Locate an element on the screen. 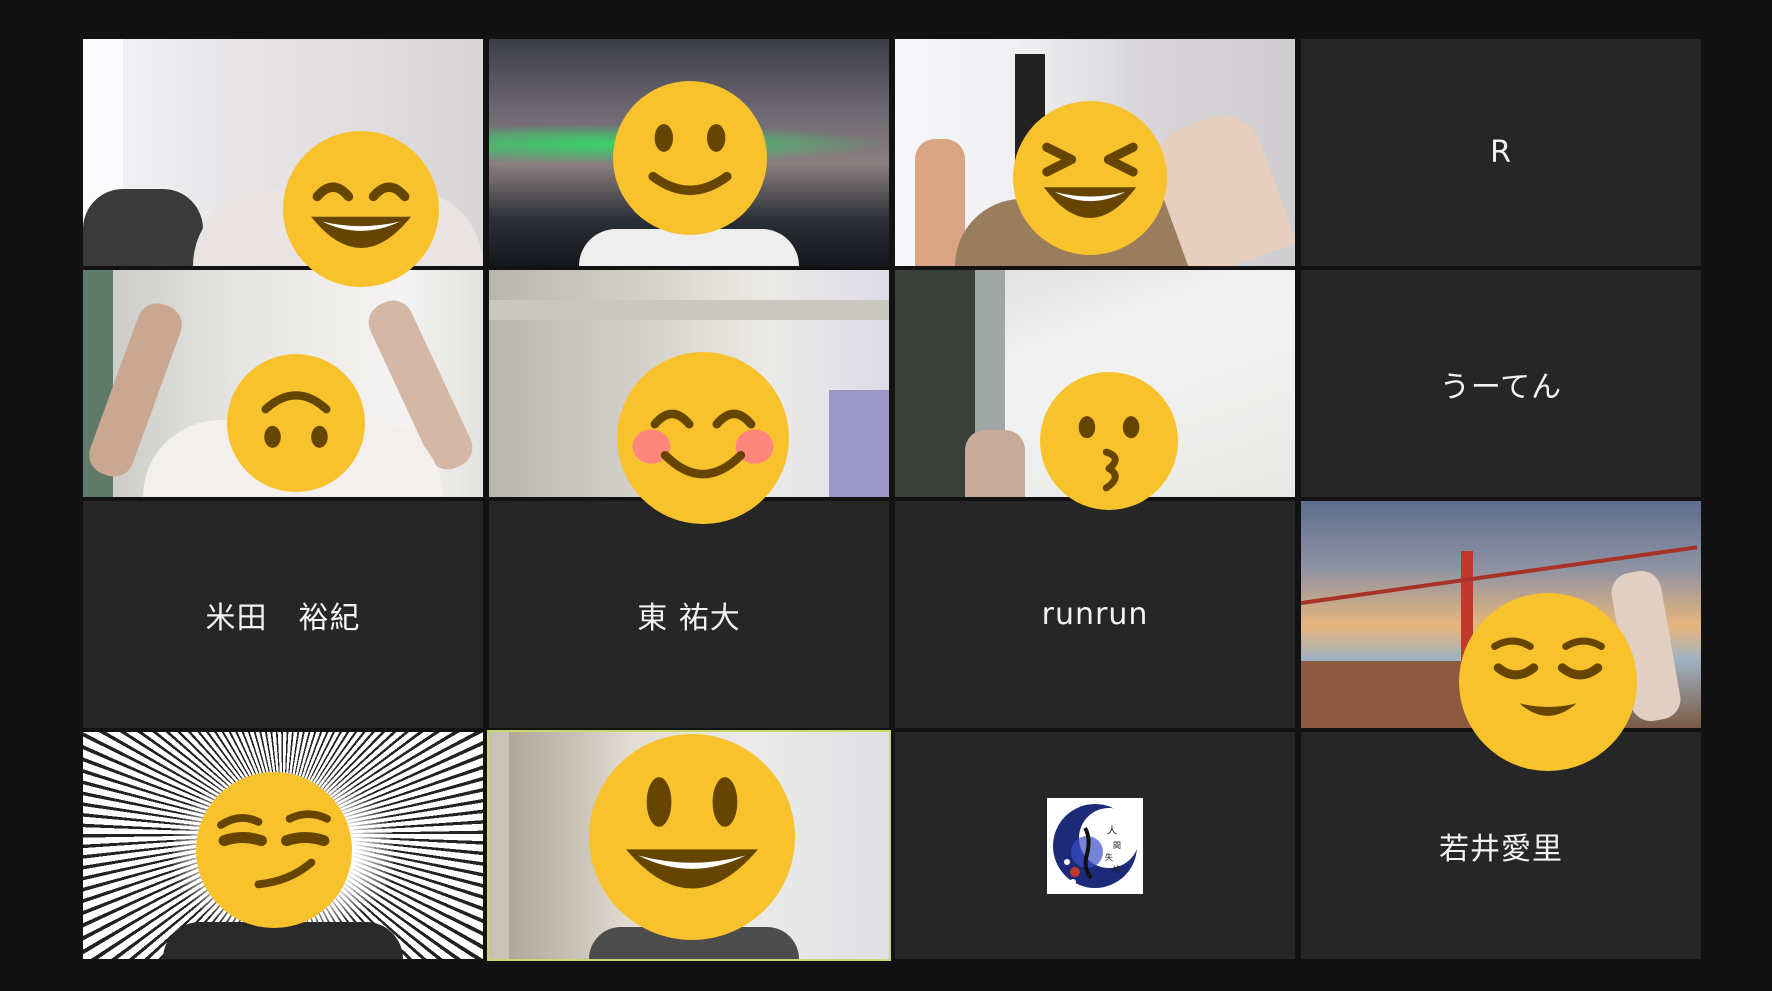 This screenshot has width=1772, height=991. participant-tile-4: R is located at coordinates (1501, 152).